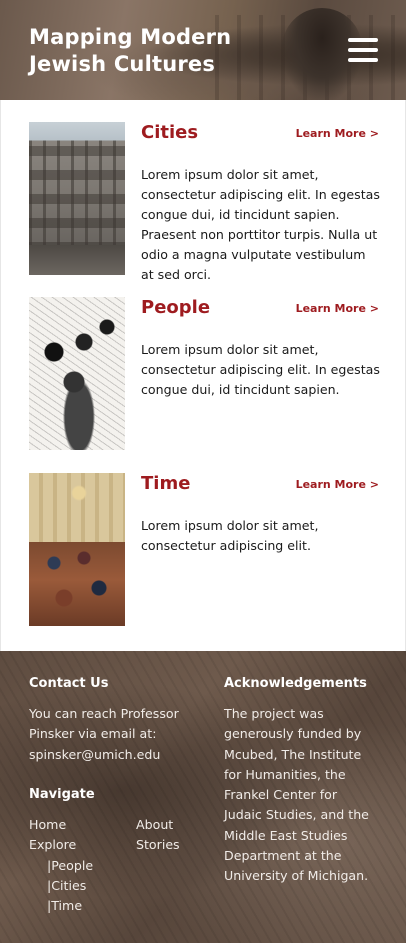  I want to click on navigate-heading: Navigate, so click(62, 794).